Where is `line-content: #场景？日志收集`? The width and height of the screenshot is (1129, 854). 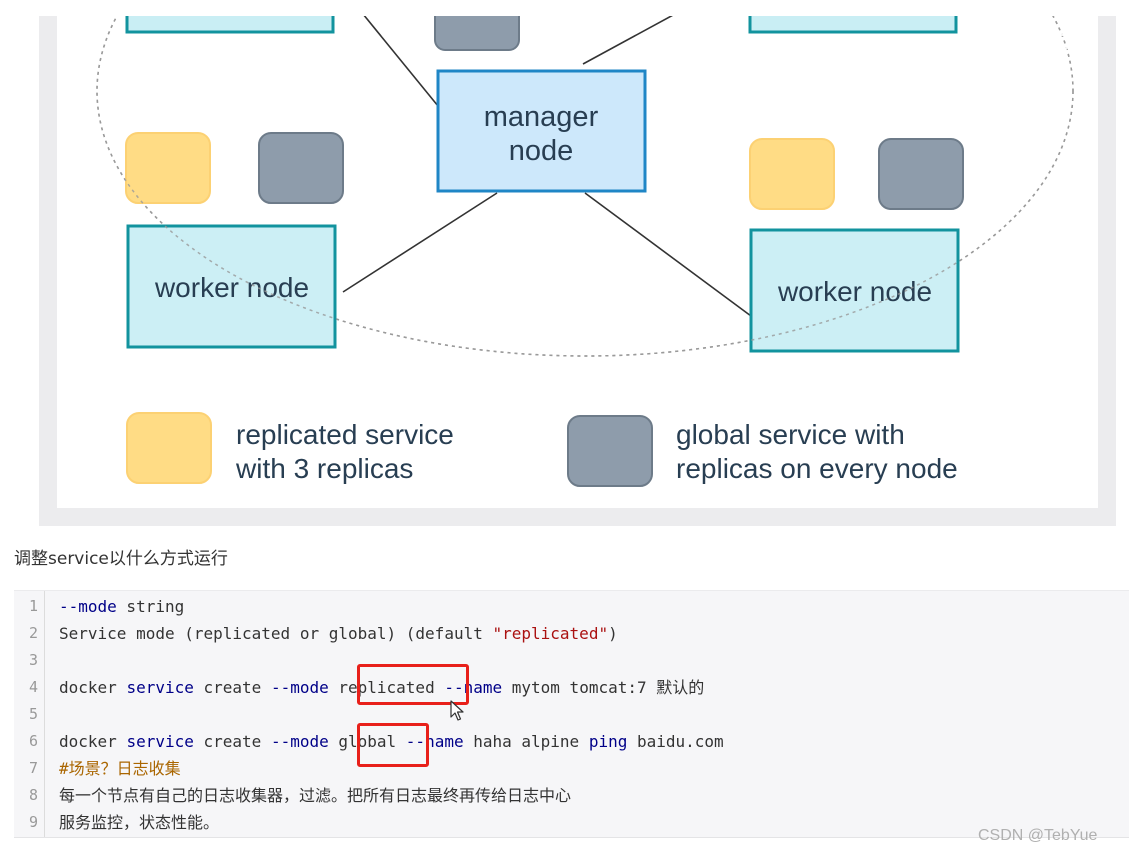 line-content: #场景？日志收集 is located at coordinates (120, 768).